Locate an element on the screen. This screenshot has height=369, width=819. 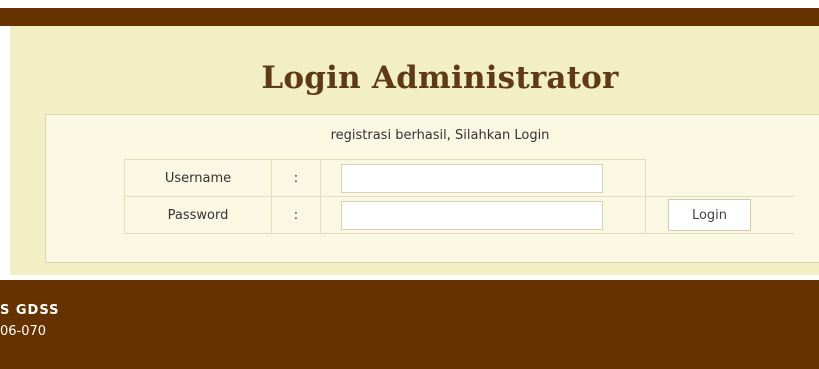
username-row: Username : is located at coordinates (459, 178).